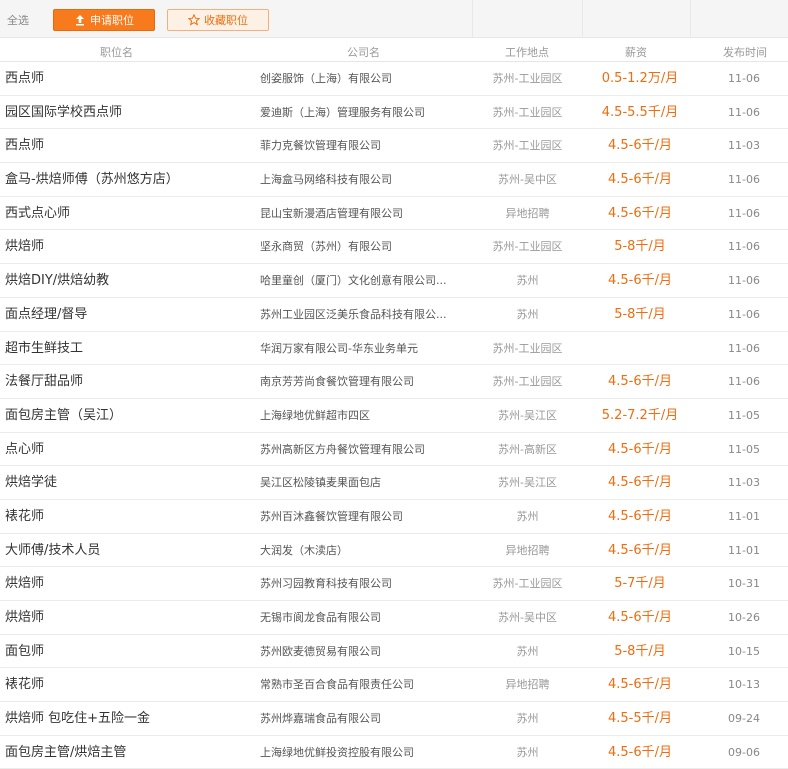  I want to click on table-row: 烘焙师 无锡市阆龙食品有限公司 苏州-吴中区 4.5-6千/月 10-26, so click(394, 618).